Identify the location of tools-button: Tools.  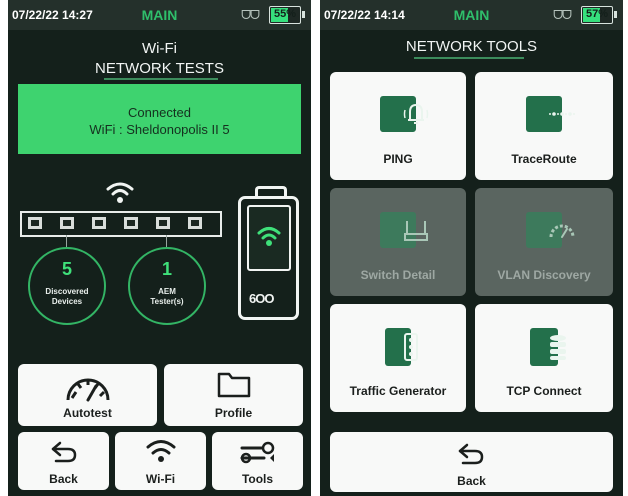
(257, 461).